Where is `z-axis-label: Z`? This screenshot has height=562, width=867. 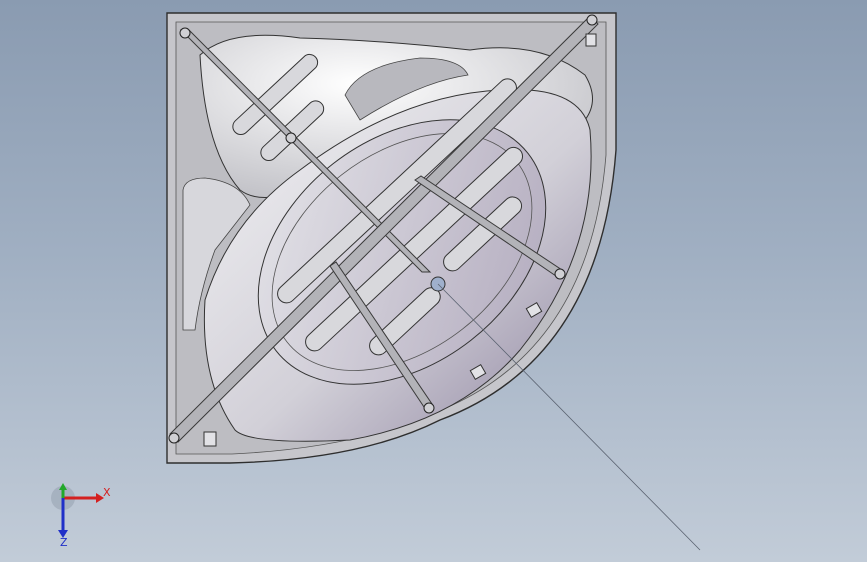
z-axis-label: Z is located at coordinates (64, 542).